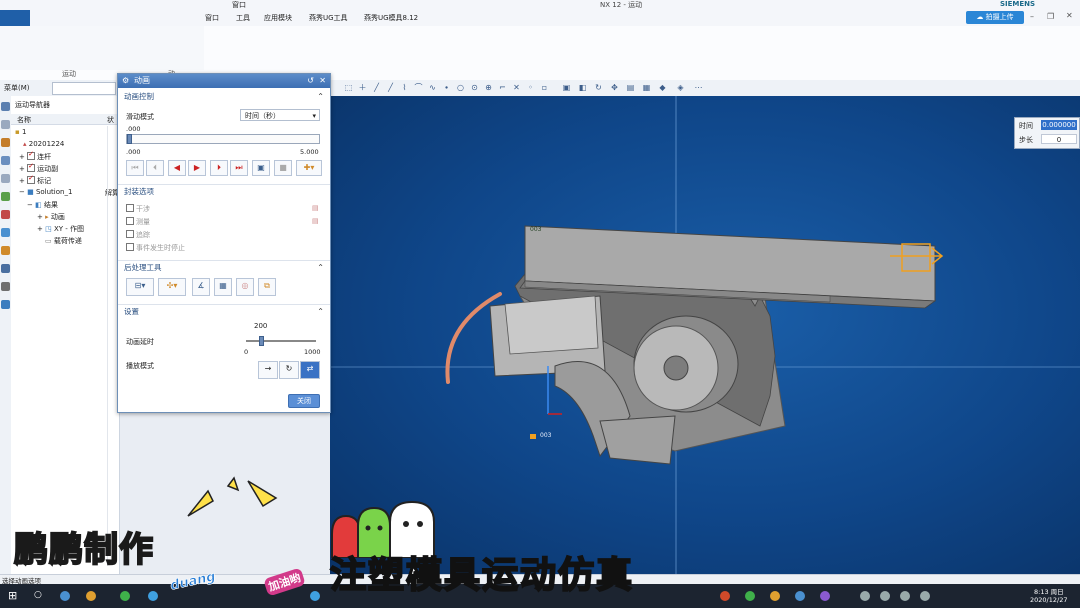  What do you see at coordinates (1032, 16) in the screenshot?
I see `minimize-icon: –` at bounding box center [1032, 16].